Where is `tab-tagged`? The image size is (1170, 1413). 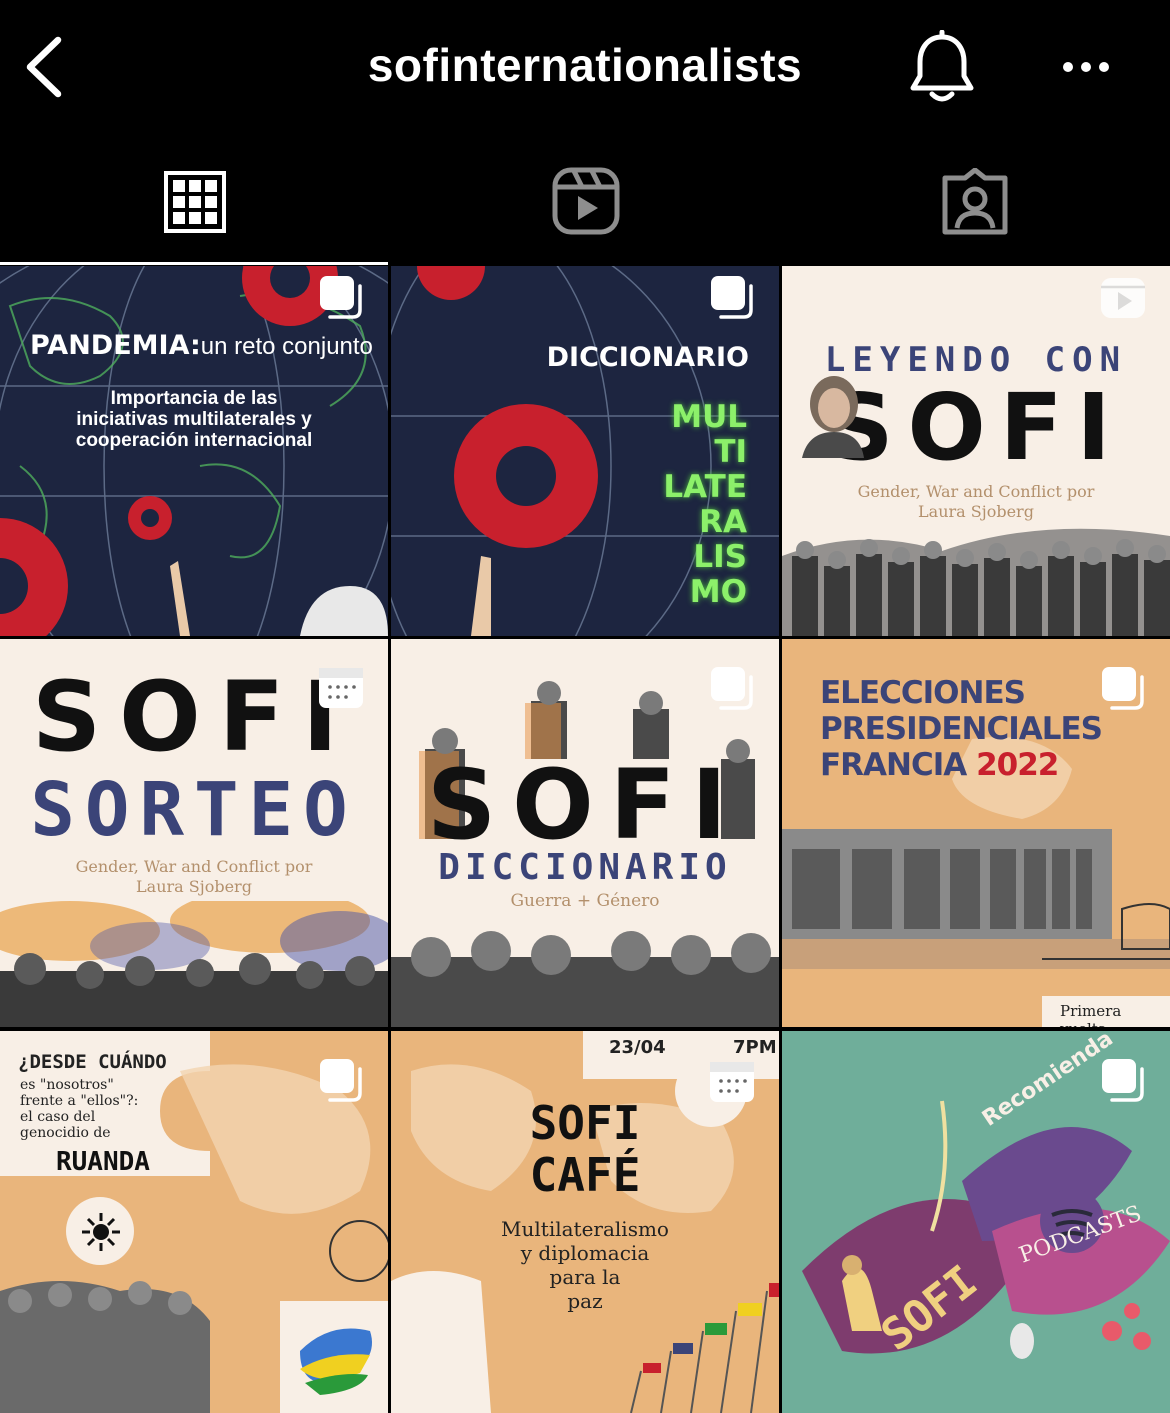
tab-tagged is located at coordinates (975, 200).